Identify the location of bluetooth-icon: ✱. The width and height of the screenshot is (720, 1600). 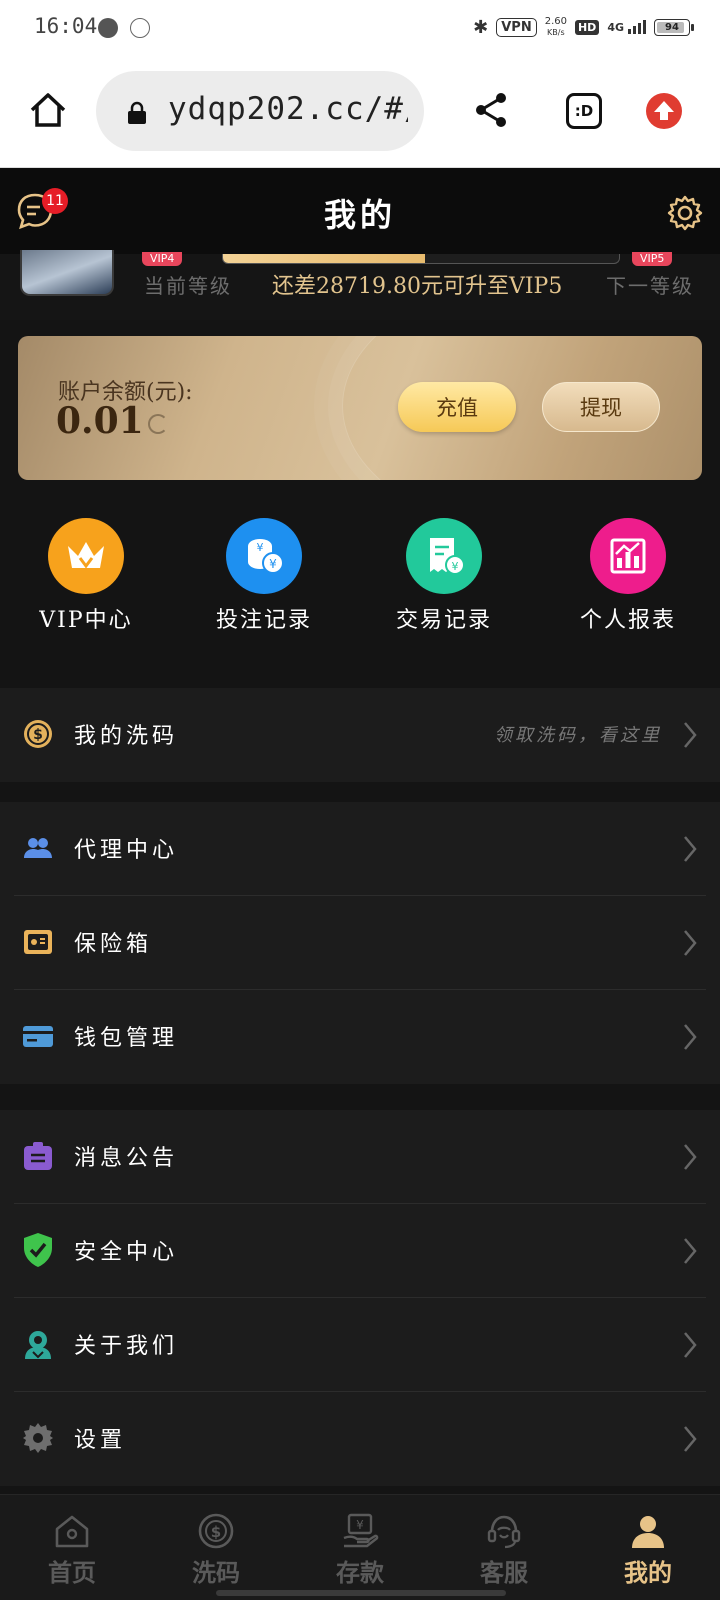
(481, 27).